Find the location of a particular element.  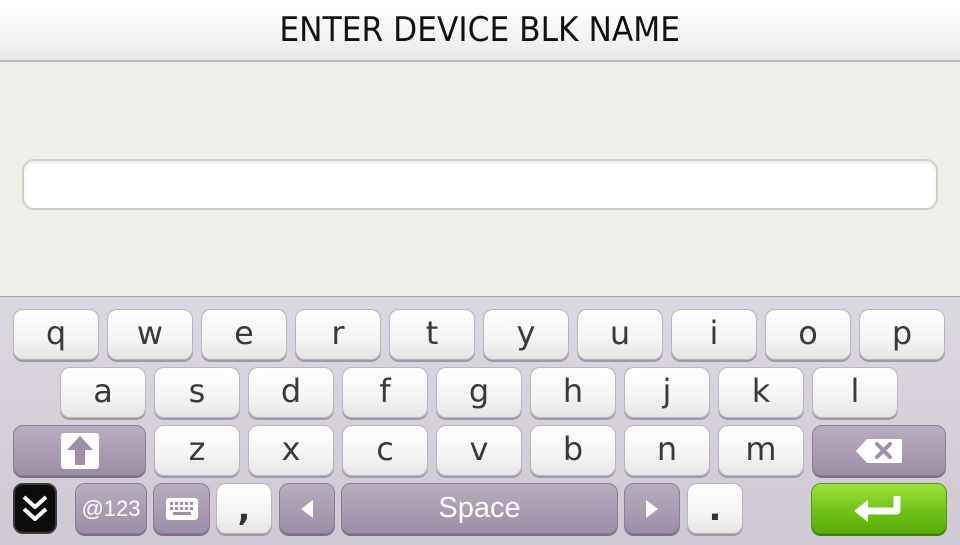

triangle-right-icon is located at coordinates (652, 508).